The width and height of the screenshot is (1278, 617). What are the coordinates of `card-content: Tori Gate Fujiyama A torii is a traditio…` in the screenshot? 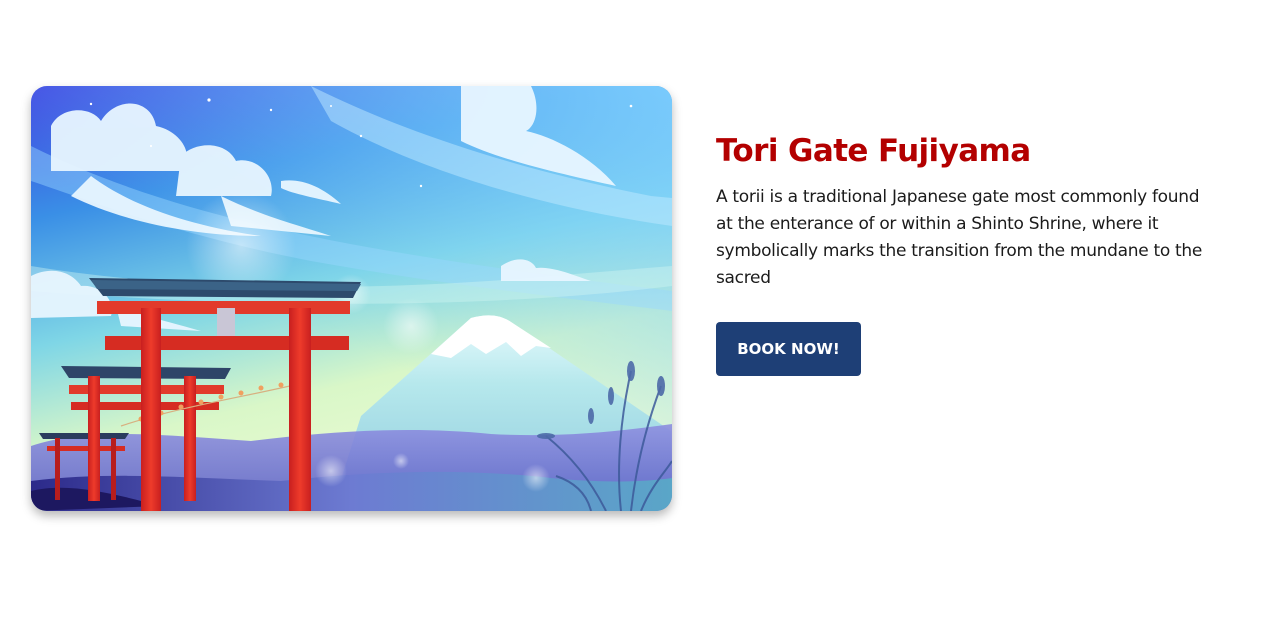 It's located at (966, 211).